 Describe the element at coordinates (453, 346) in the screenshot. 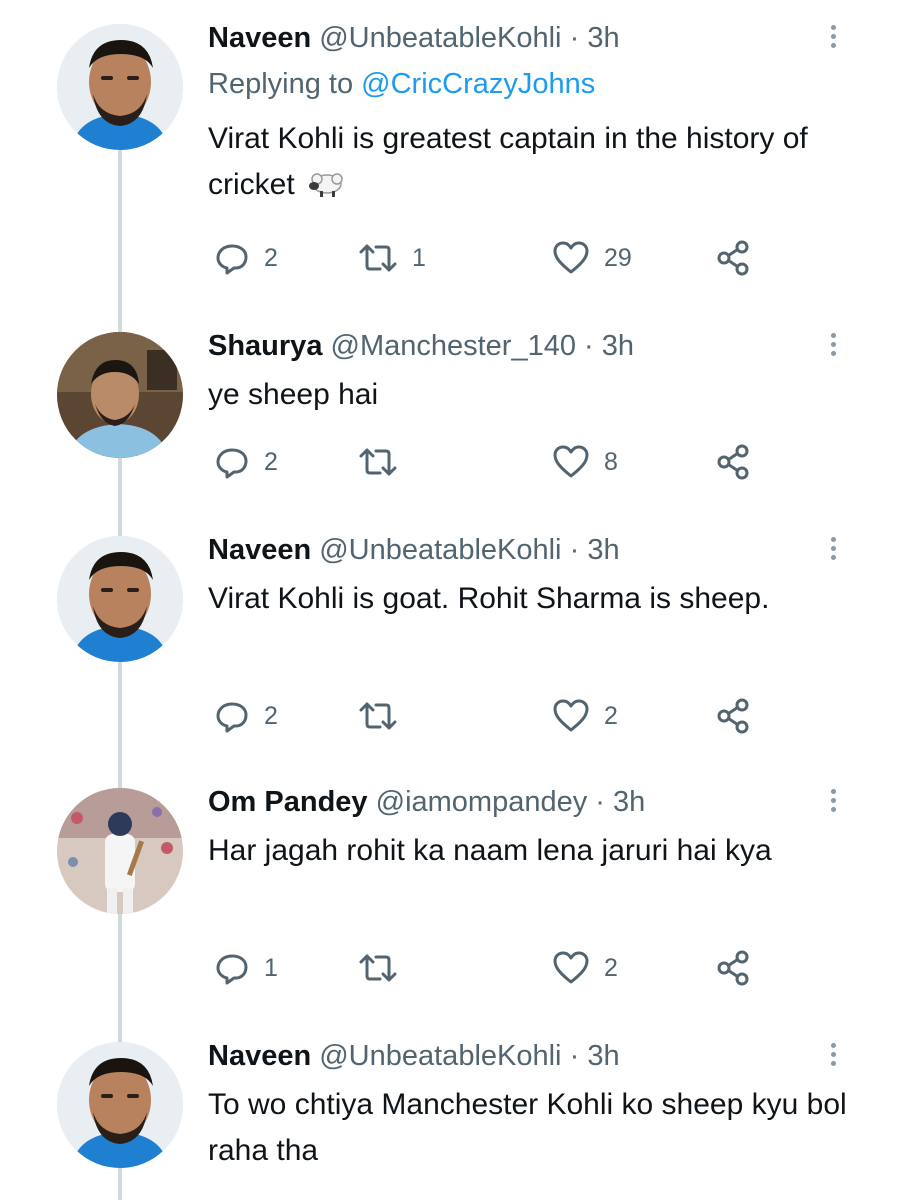

I see `user-handle: @Manchester_140` at that location.